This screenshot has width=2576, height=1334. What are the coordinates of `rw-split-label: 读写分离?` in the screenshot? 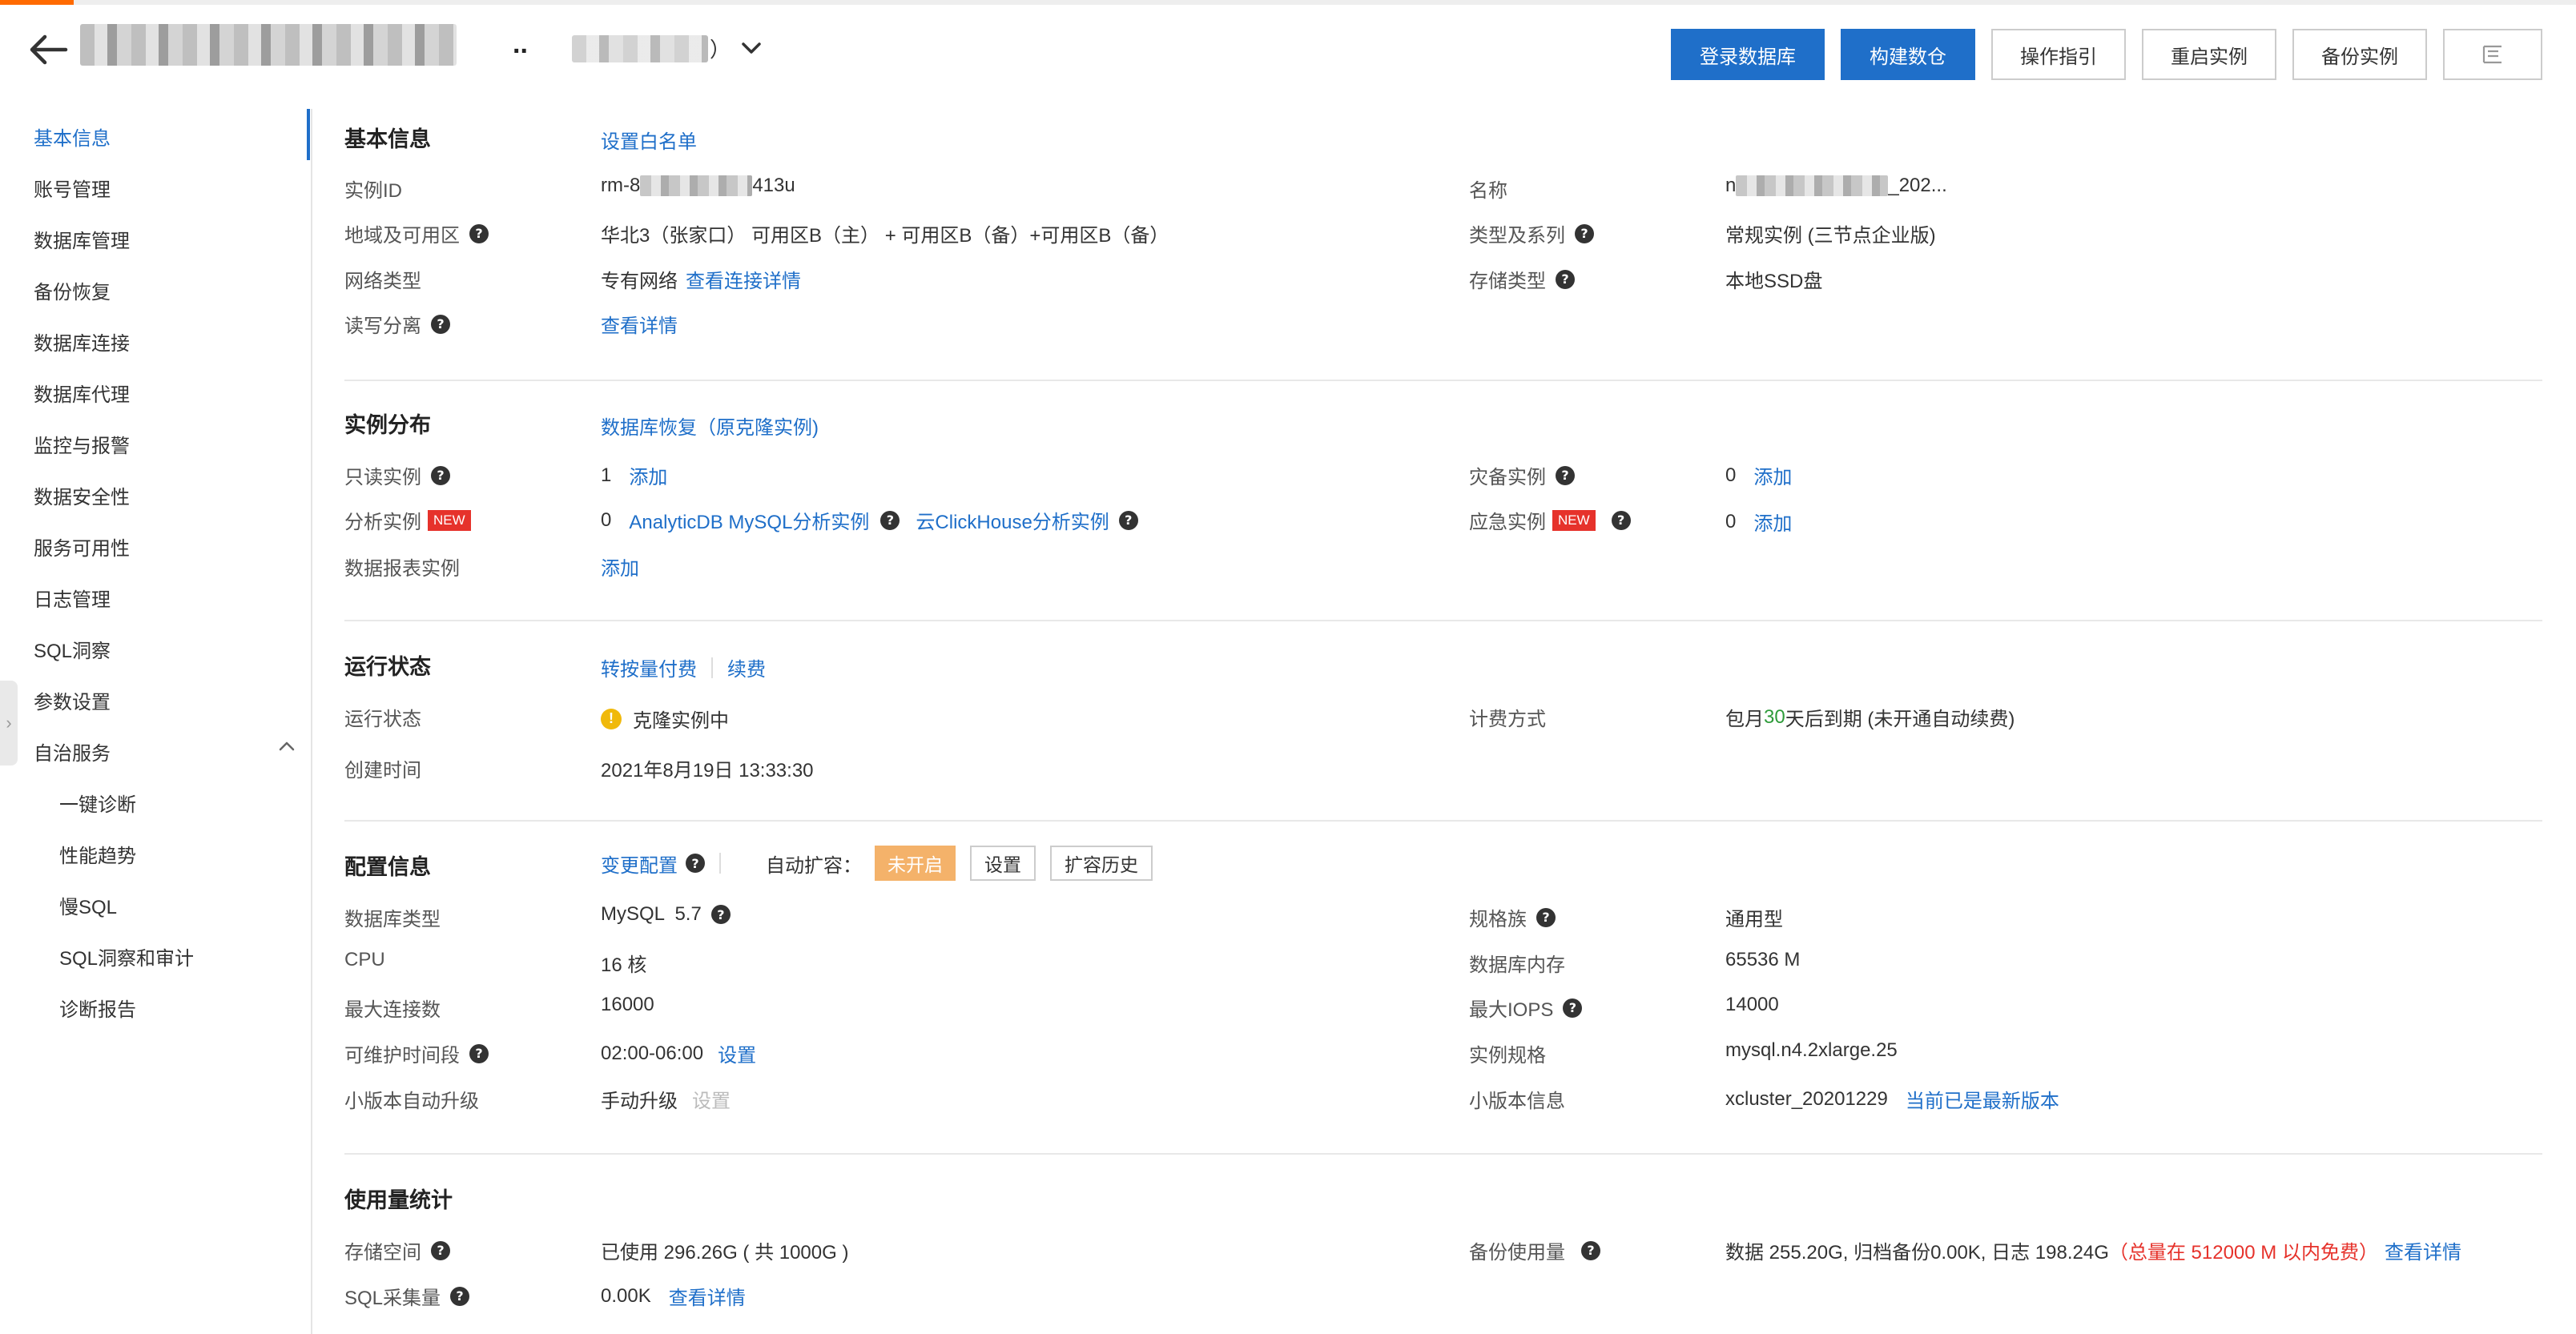 It's located at (397, 324).